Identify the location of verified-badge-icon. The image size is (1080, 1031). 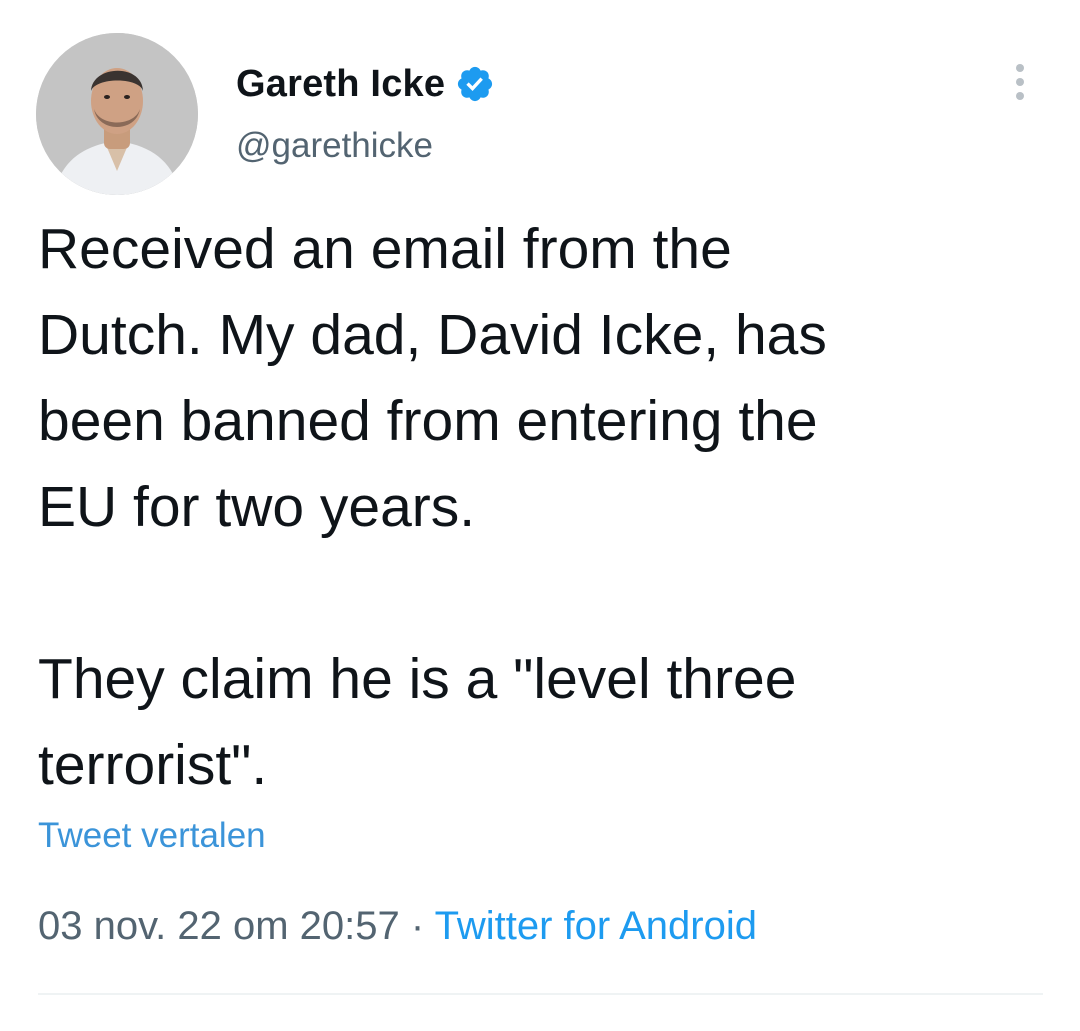
(475, 84).